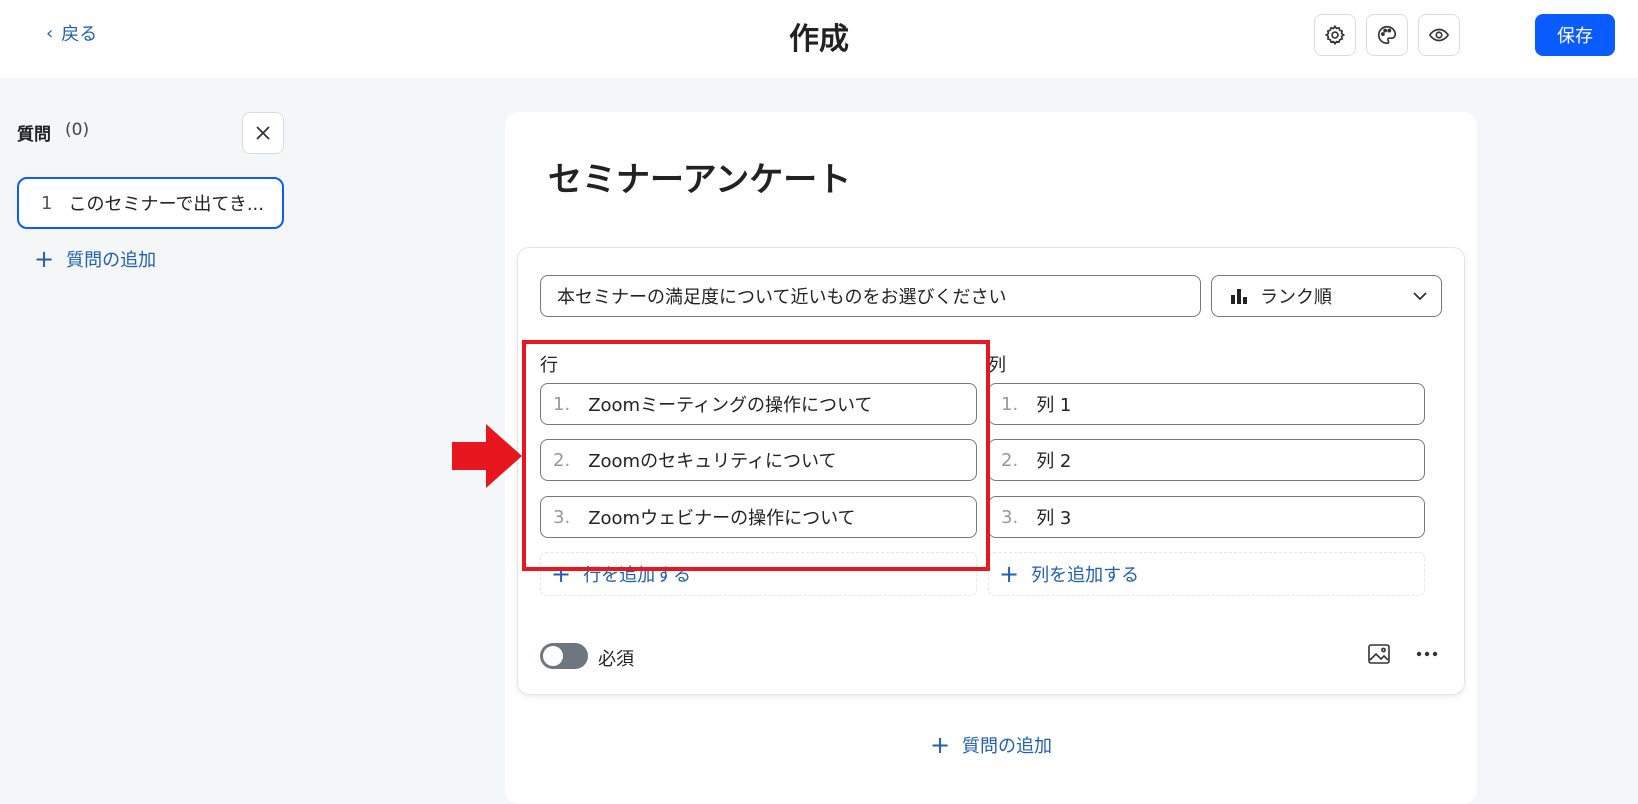  I want to click on sidebar-title: 質問, so click(34, 135).